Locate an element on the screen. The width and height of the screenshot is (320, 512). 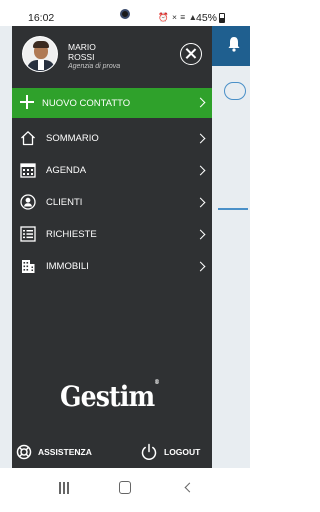
assistance-label: ASSISTENZA is located at coordinates (65, 452).